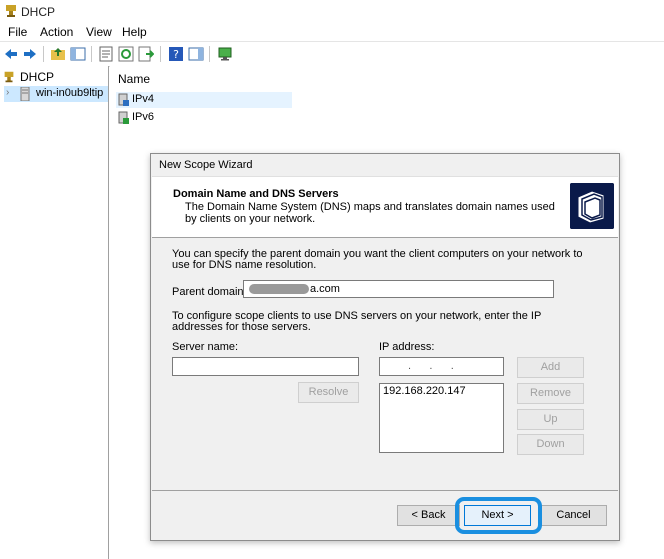  What do you see at coordinates (265, 366) in the screenshot?
I see `server-name-input` at bounding box center [265, 366].